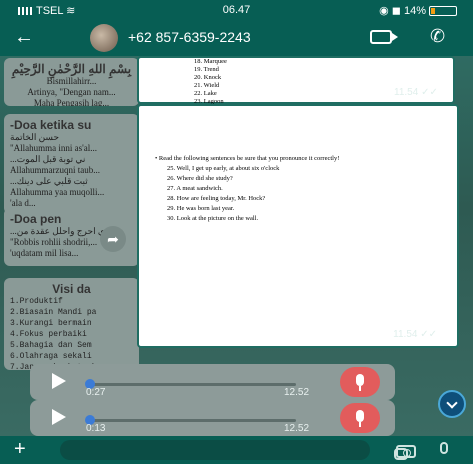  What do you see at coordinates (452, 404) in the screenshot?
I see `scroll-down-icon` at bounding box center [452, 404].